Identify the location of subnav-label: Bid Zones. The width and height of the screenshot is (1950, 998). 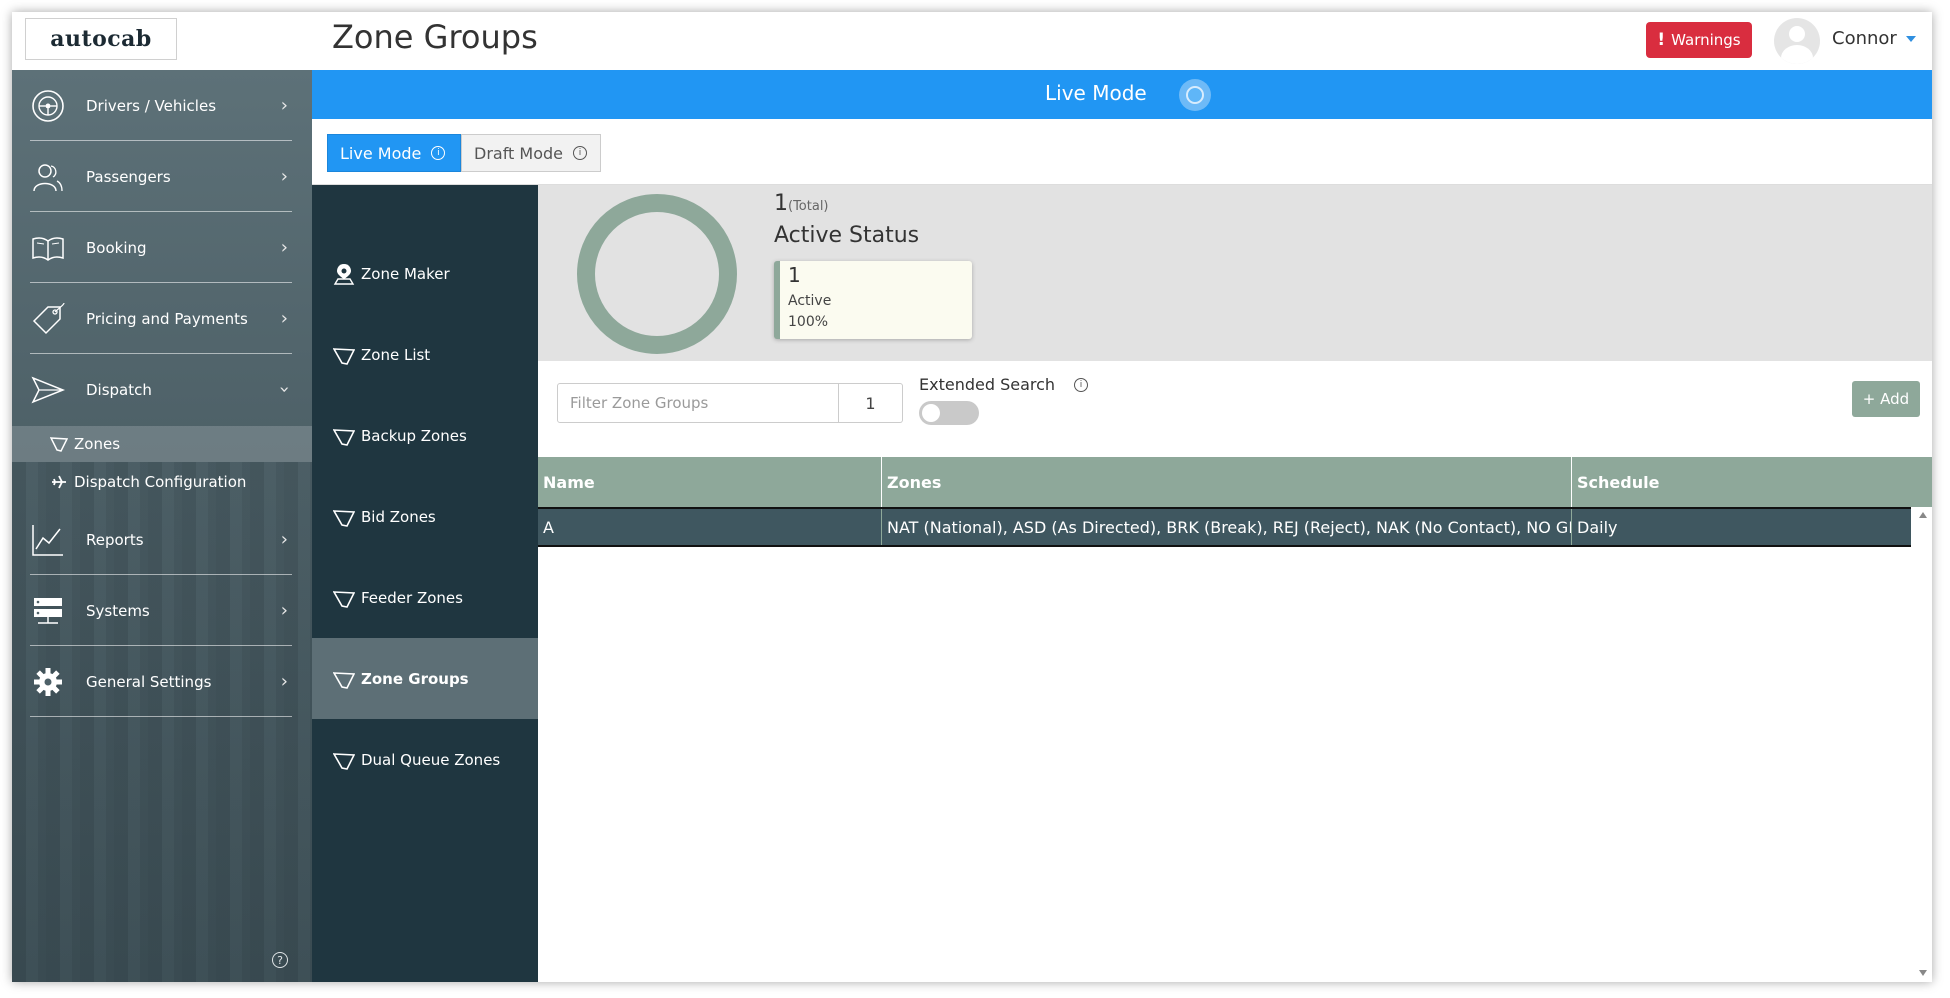
(398, 516).